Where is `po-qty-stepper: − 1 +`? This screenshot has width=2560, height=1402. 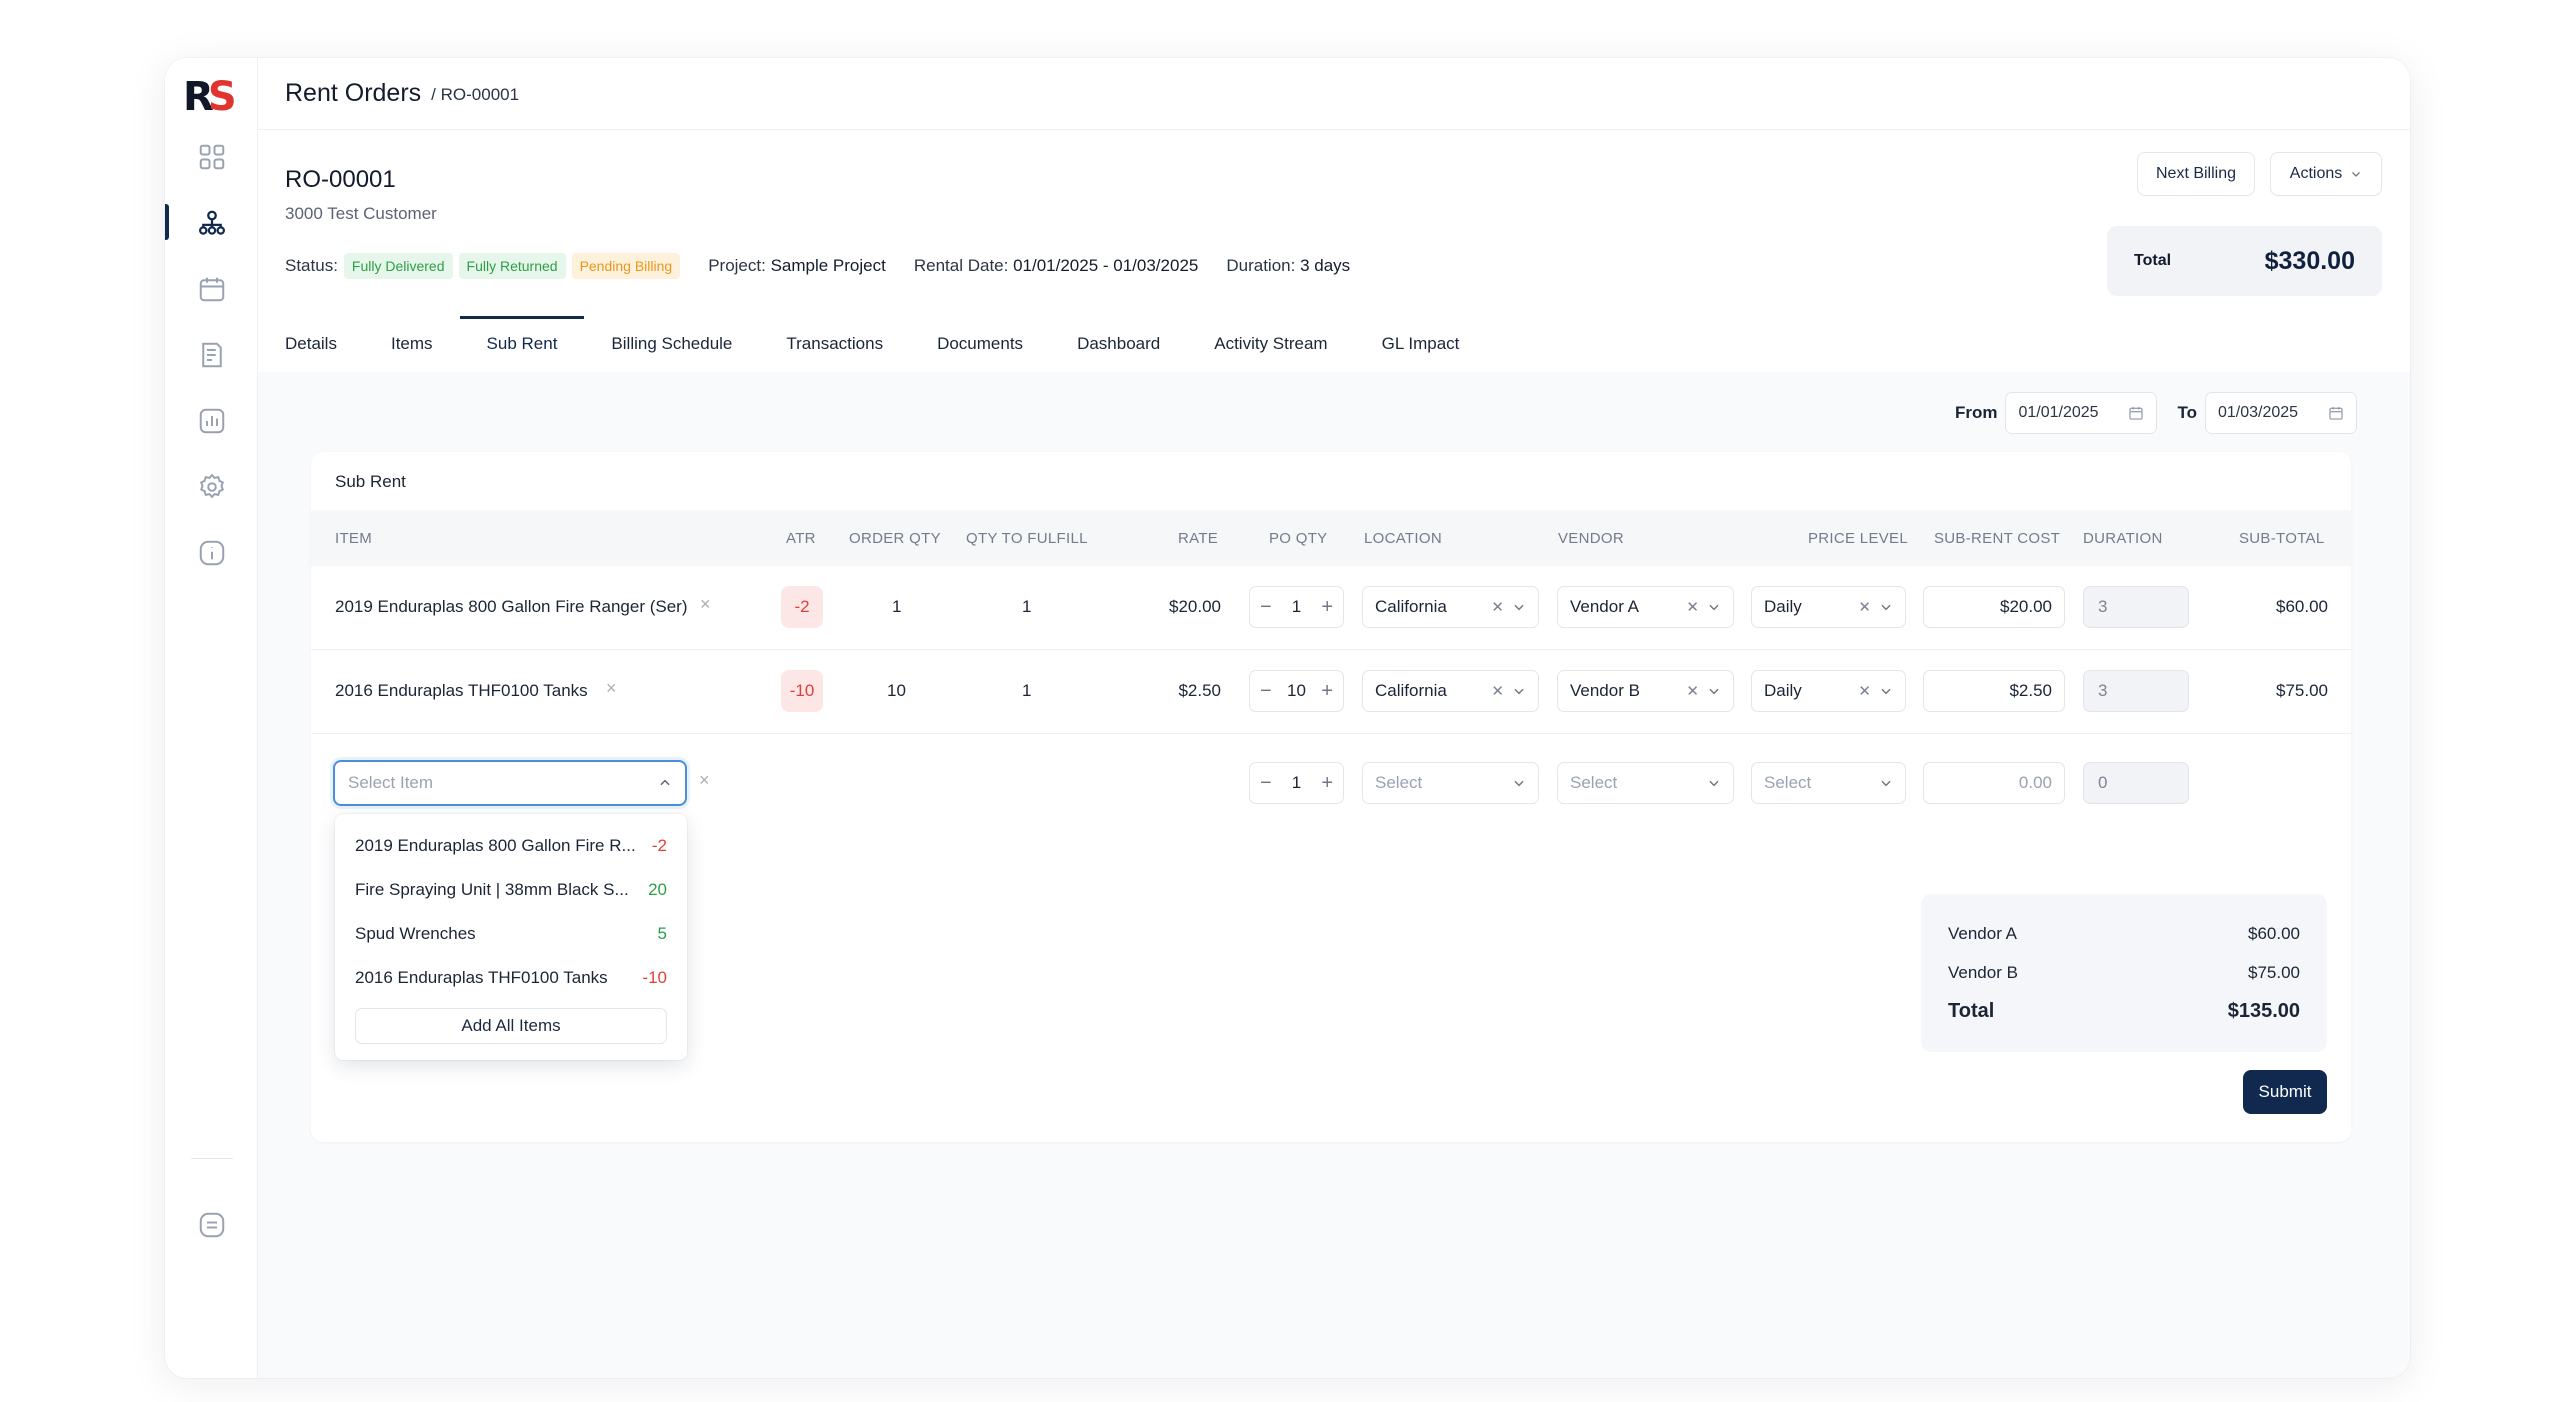
po-qty-stepper: − 1 + is located at coordinates (1296, 607).